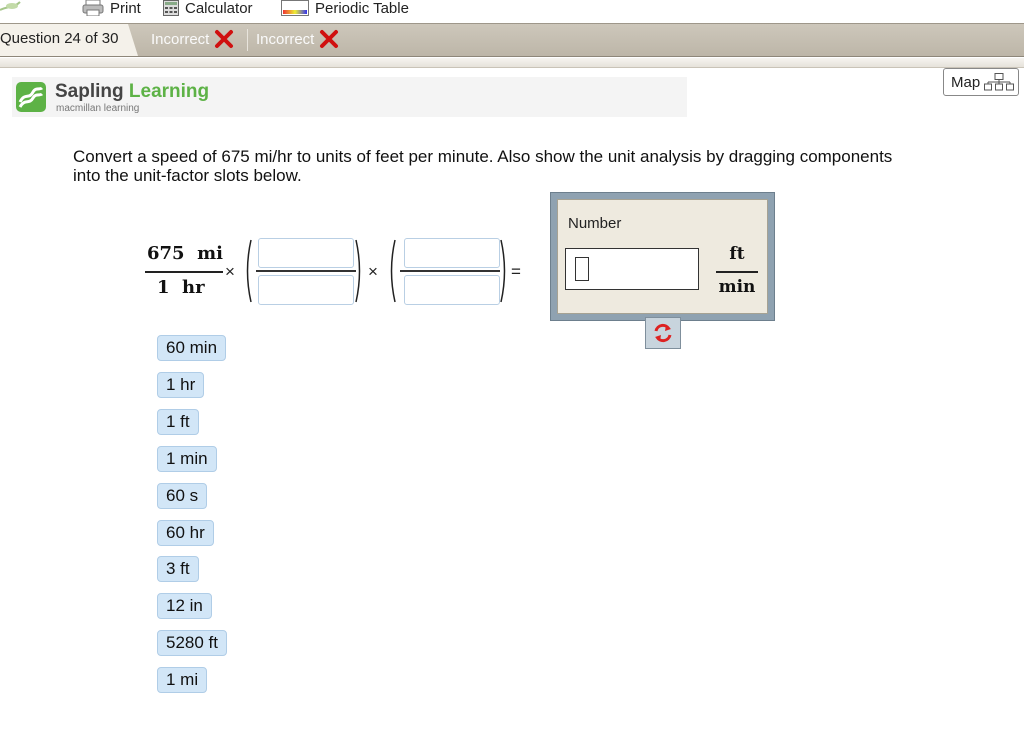 This screenshot has width=1024, height=733. Describe the element at coordinates (171, 8) in the screenshot. I see `calculator-icon` at that location.